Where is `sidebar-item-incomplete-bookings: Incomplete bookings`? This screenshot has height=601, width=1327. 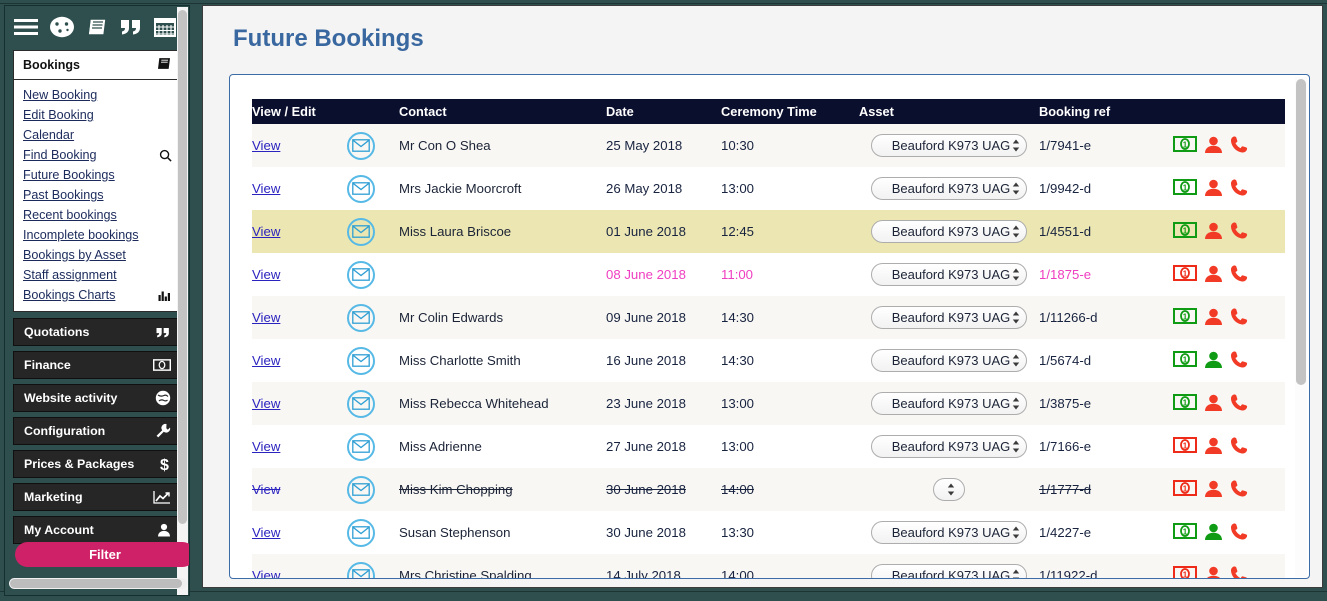 sidebar-item-incomplete-bookings: Incomplete bookings is located at coordinates (97, 235).